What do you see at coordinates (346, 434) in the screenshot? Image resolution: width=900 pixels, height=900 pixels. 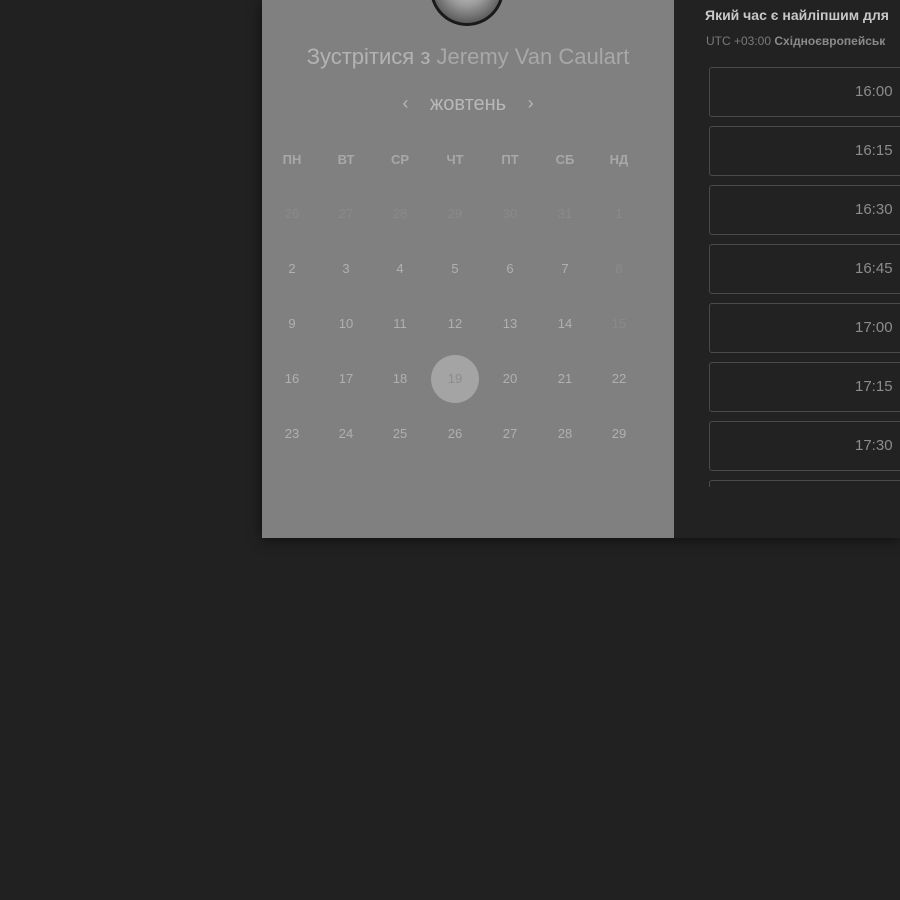 I see `calendar-day: 24` at bounding box center [346, 434].